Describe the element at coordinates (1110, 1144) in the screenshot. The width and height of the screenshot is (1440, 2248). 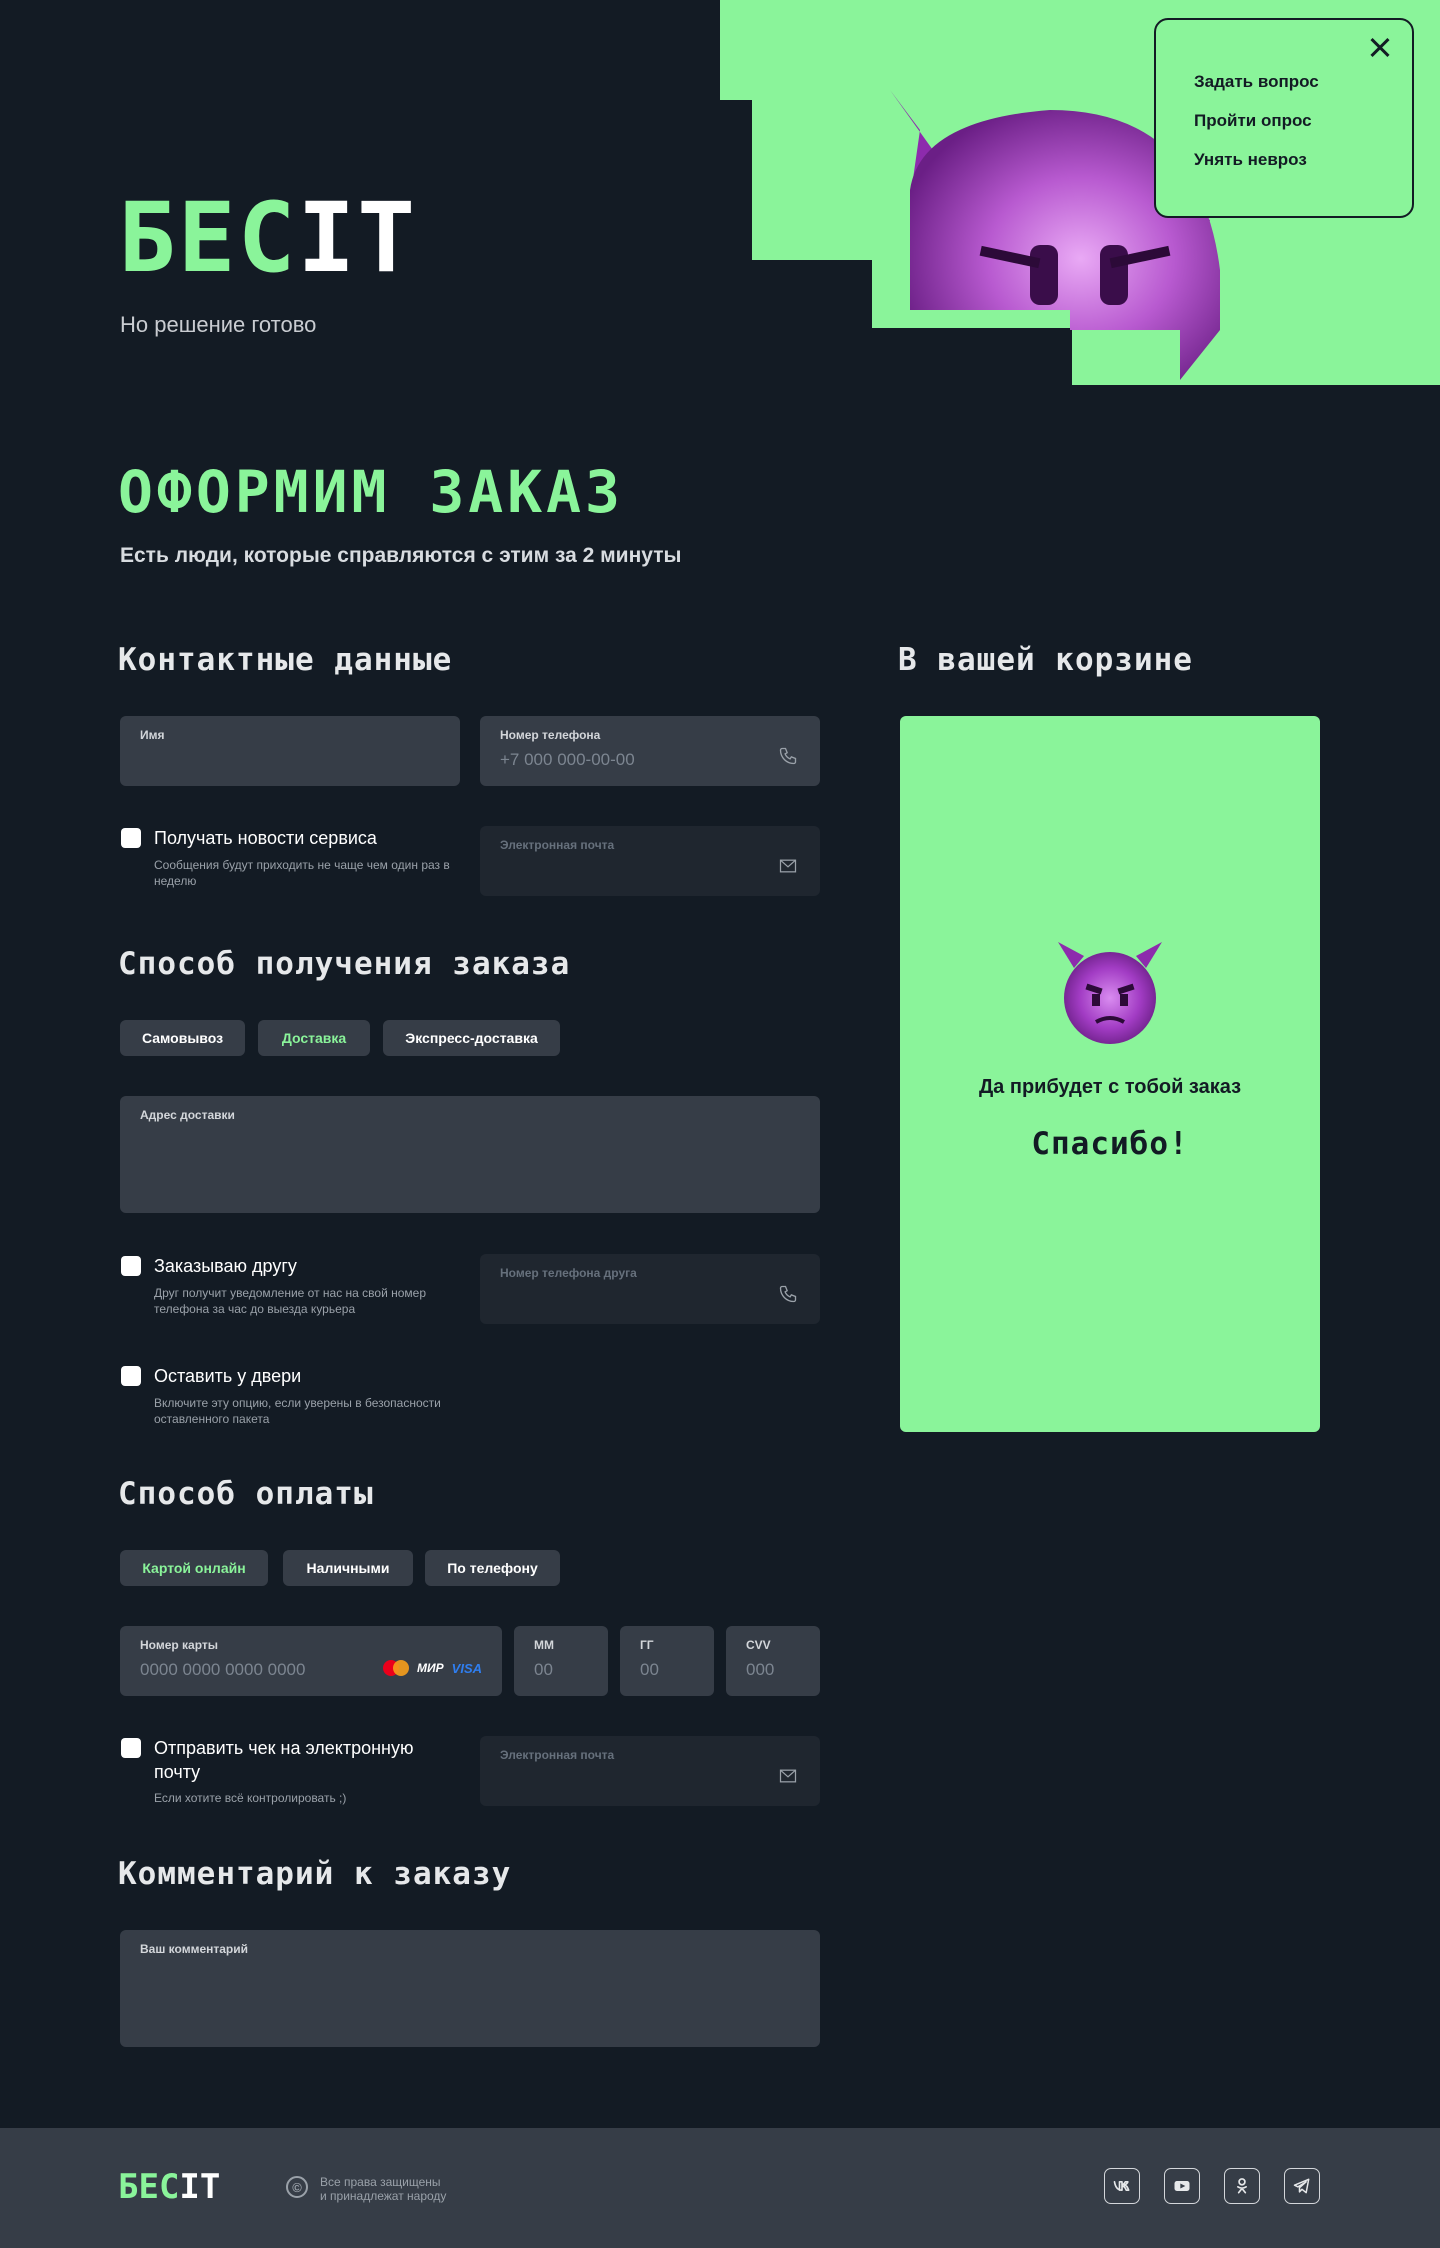
I see `cart-thanks: Спасибо!` at that location.